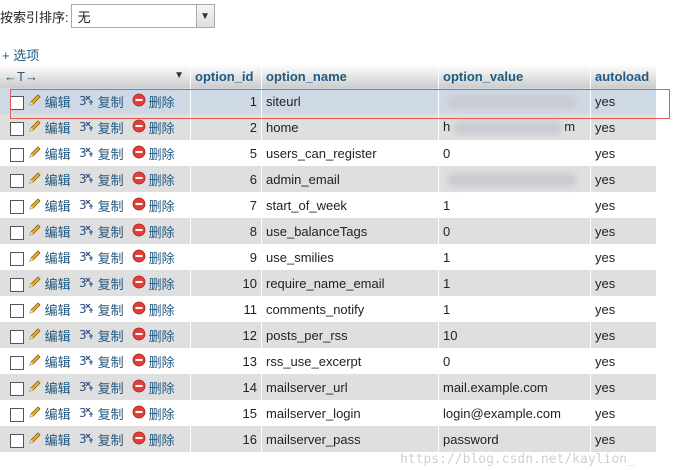  What do you see at coordinates (350, 257) in the screenshot?
I see `option-name-cell: use_smilies` at bounding box center [350, 257].